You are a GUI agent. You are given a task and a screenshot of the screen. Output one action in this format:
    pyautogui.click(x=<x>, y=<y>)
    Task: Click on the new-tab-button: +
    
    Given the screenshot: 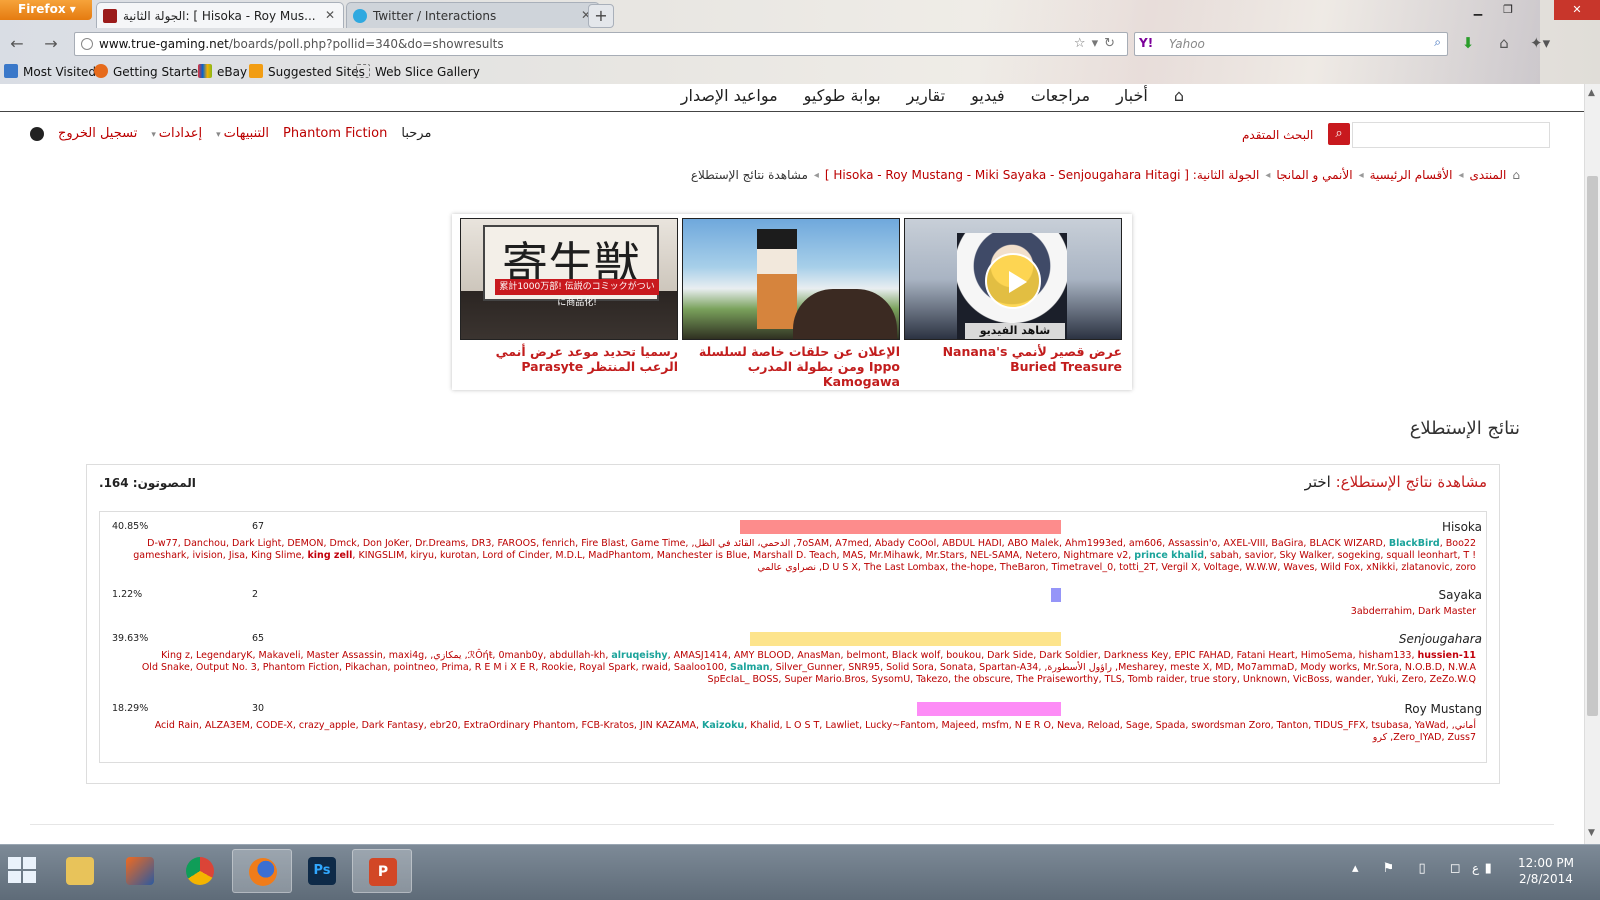 What is the action you would take?
    pyautogui.click(x=601, y=16)
    